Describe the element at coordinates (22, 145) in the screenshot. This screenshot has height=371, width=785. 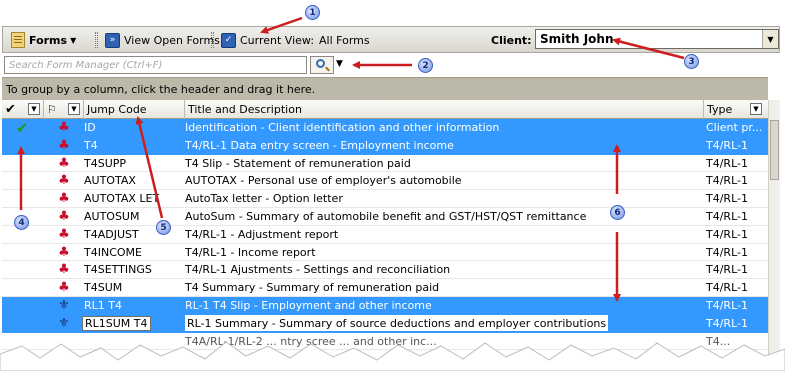
I see `checked-cell` at that location.